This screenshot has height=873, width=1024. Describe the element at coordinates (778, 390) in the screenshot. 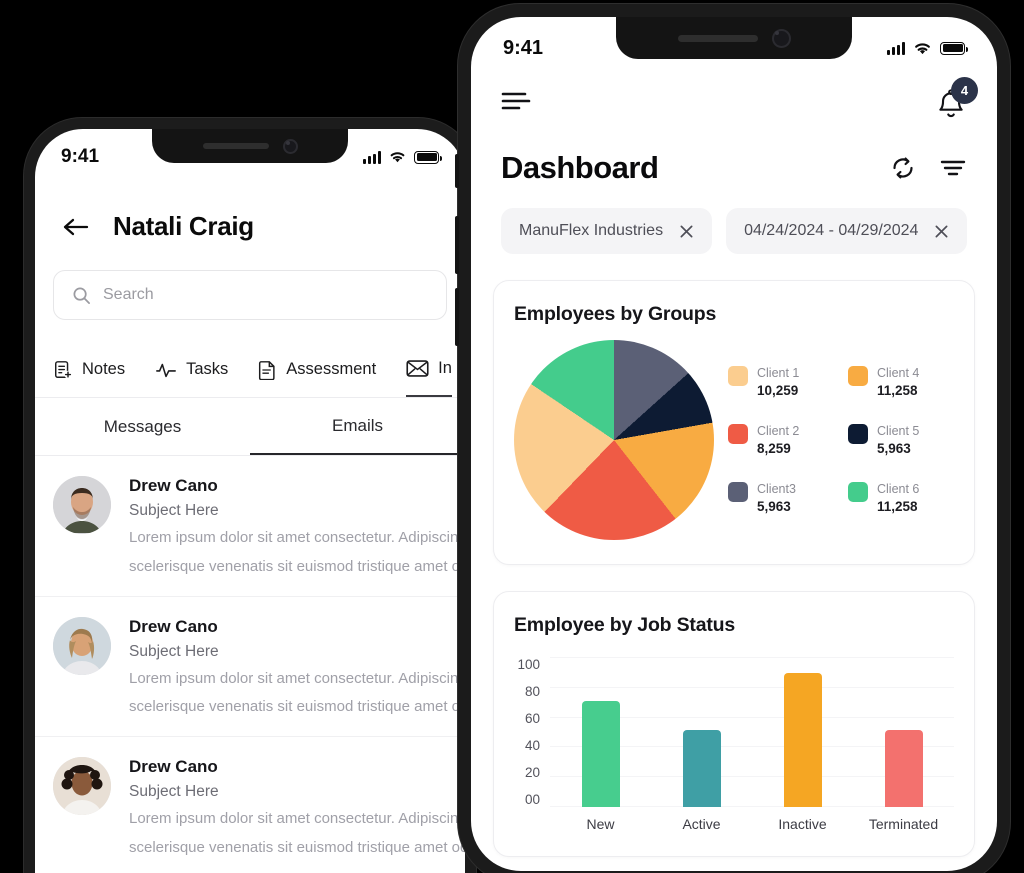

I see `legend-value: 10,259` at that location.